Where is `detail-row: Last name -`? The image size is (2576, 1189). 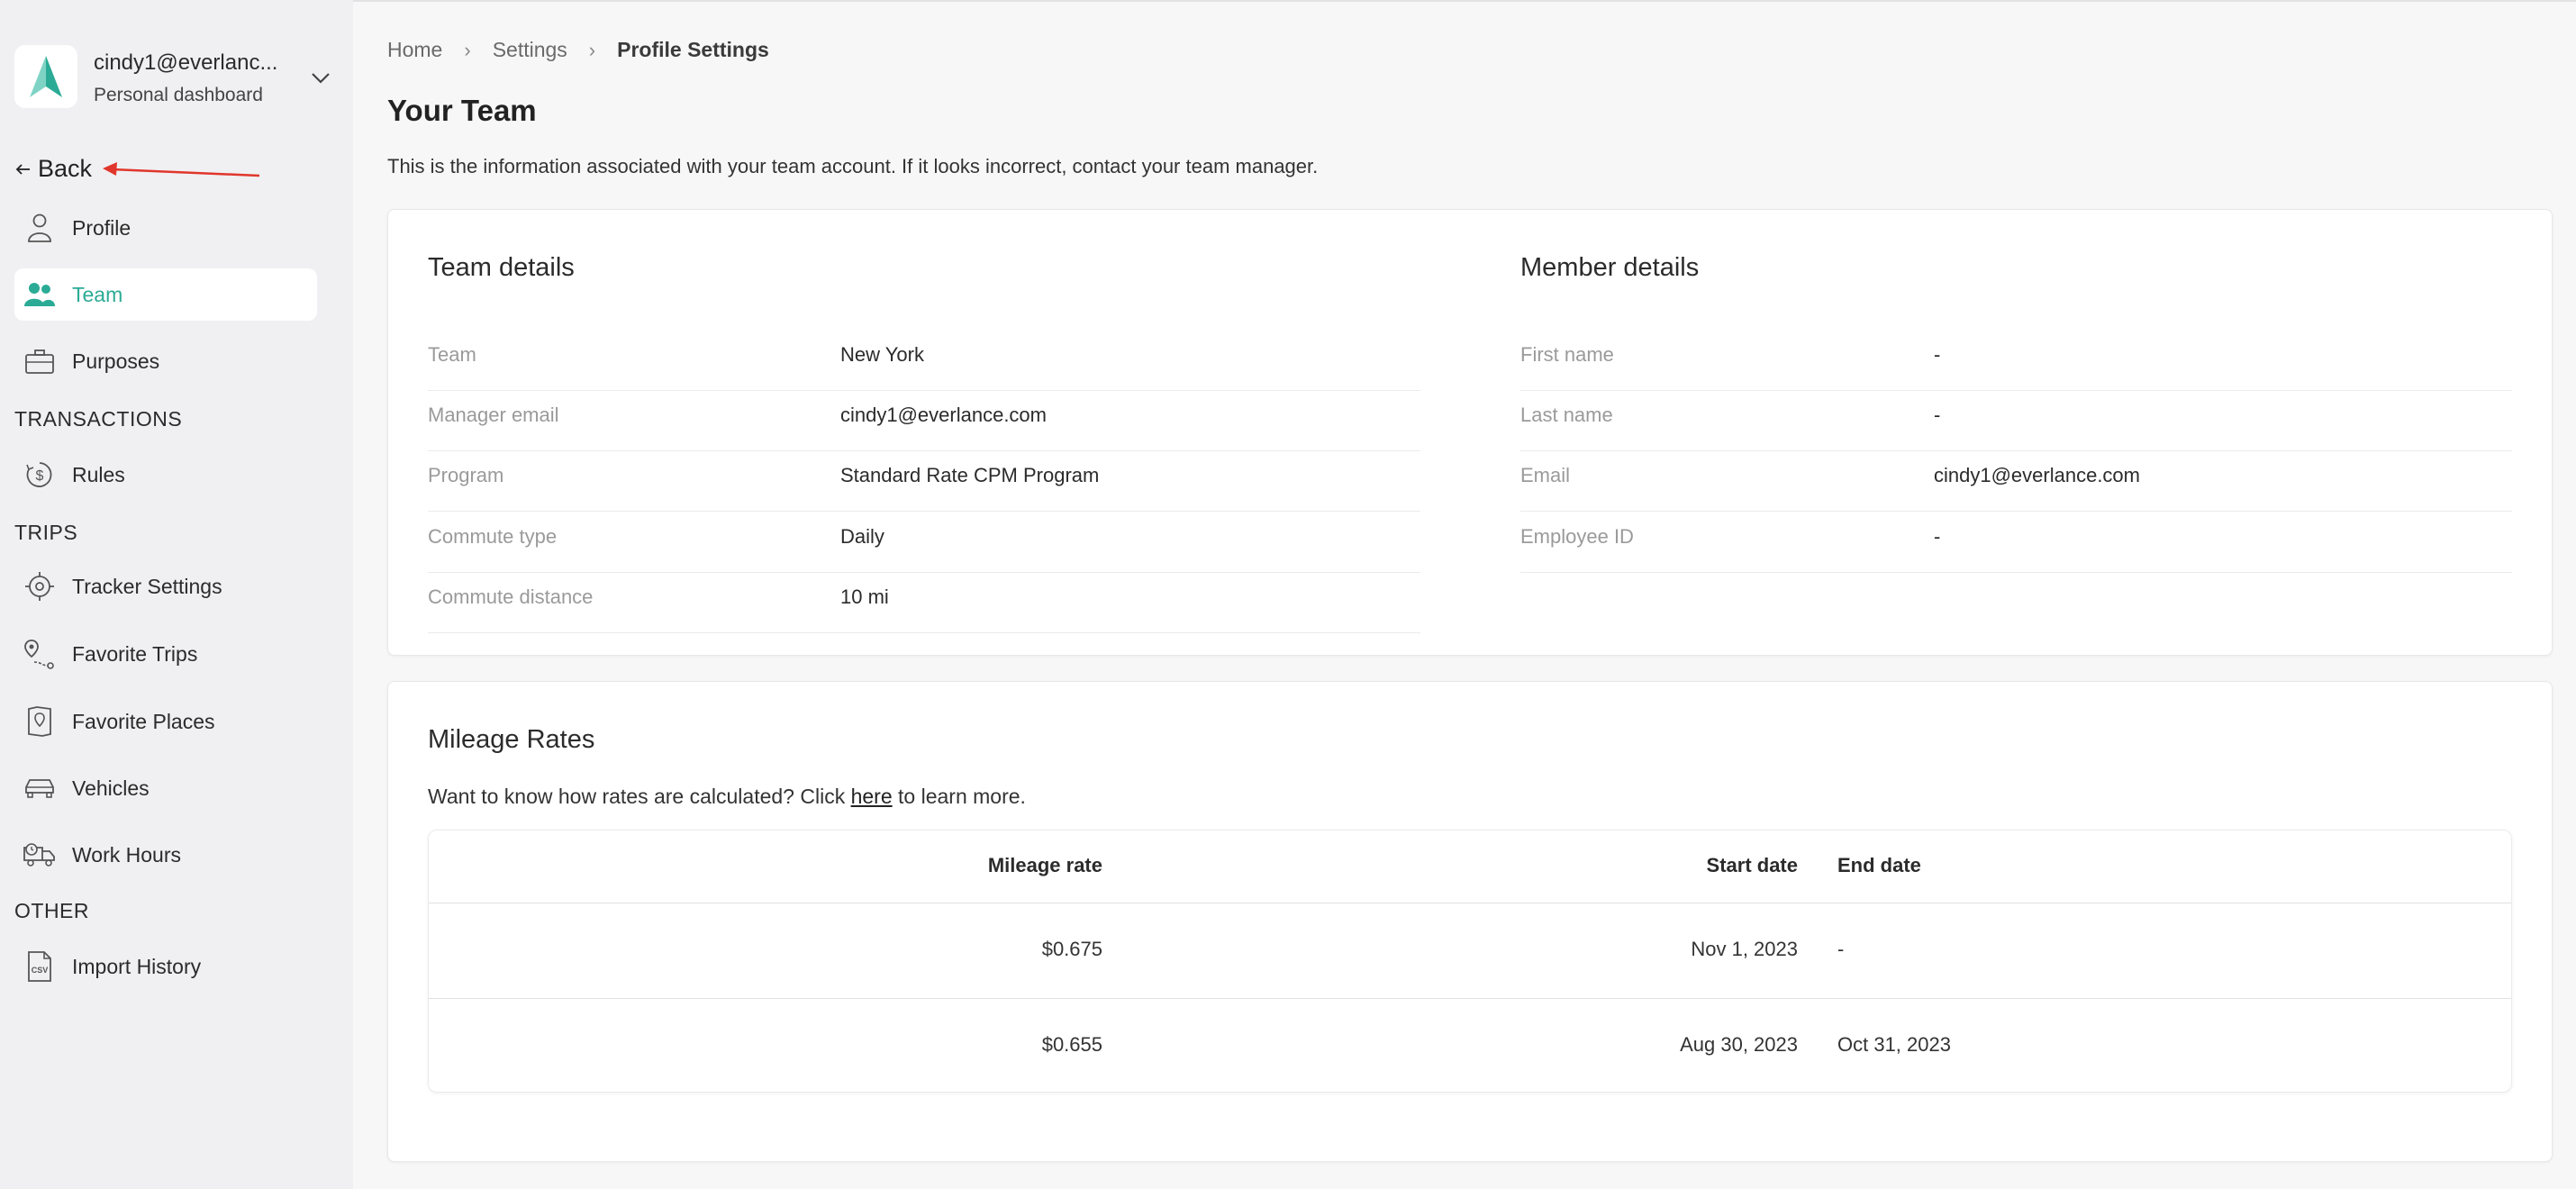
detail-row: Last name - is located at coordinates (2016, 421).